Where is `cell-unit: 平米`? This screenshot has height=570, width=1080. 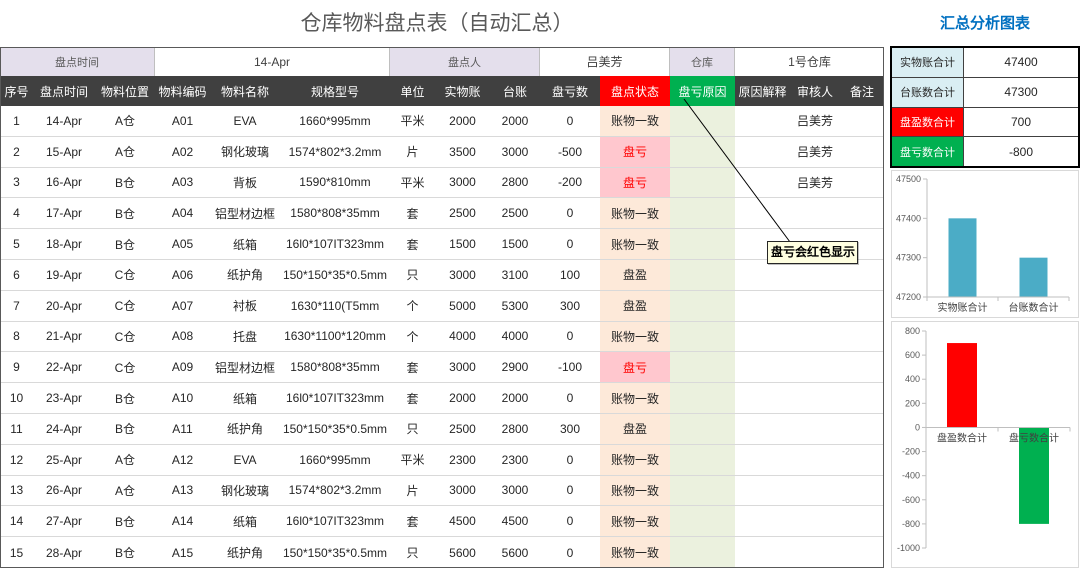
cell-unit: 平米 is located at coordinates (412, 121).